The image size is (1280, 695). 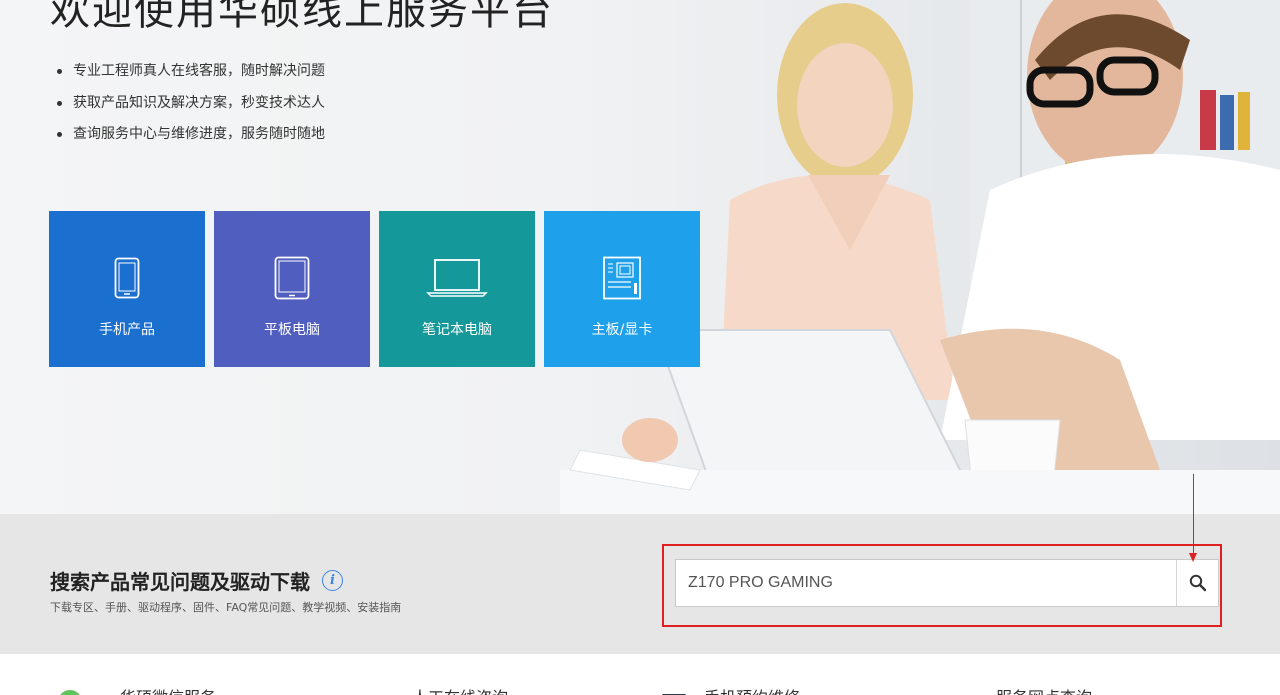 I want to click on wechat-icon, so click(x=70, y=692).